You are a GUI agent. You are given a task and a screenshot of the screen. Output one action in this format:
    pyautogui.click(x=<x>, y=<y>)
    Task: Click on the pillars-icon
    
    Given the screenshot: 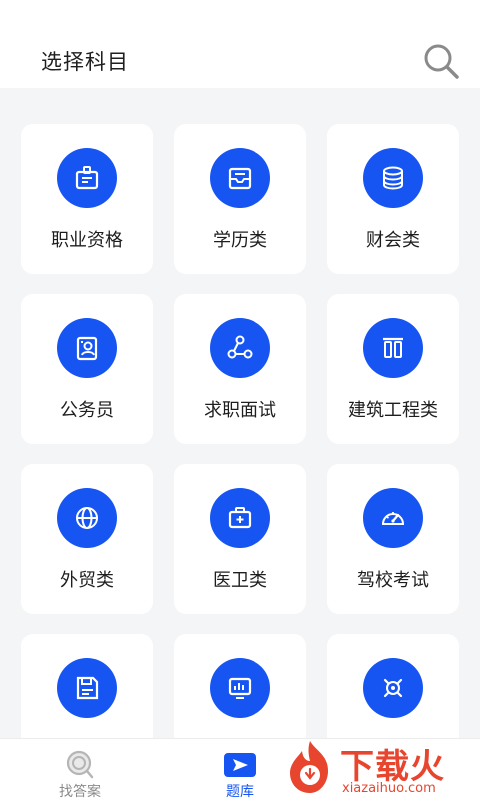 What is the action you would take?
    pyautogui.click(x=393, y=347)
    